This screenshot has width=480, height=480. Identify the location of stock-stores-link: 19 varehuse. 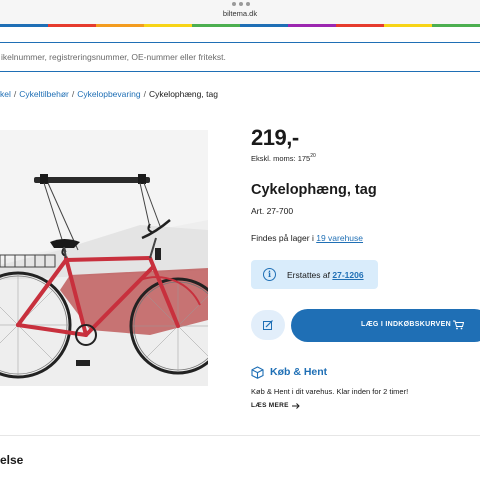
(339, 238).